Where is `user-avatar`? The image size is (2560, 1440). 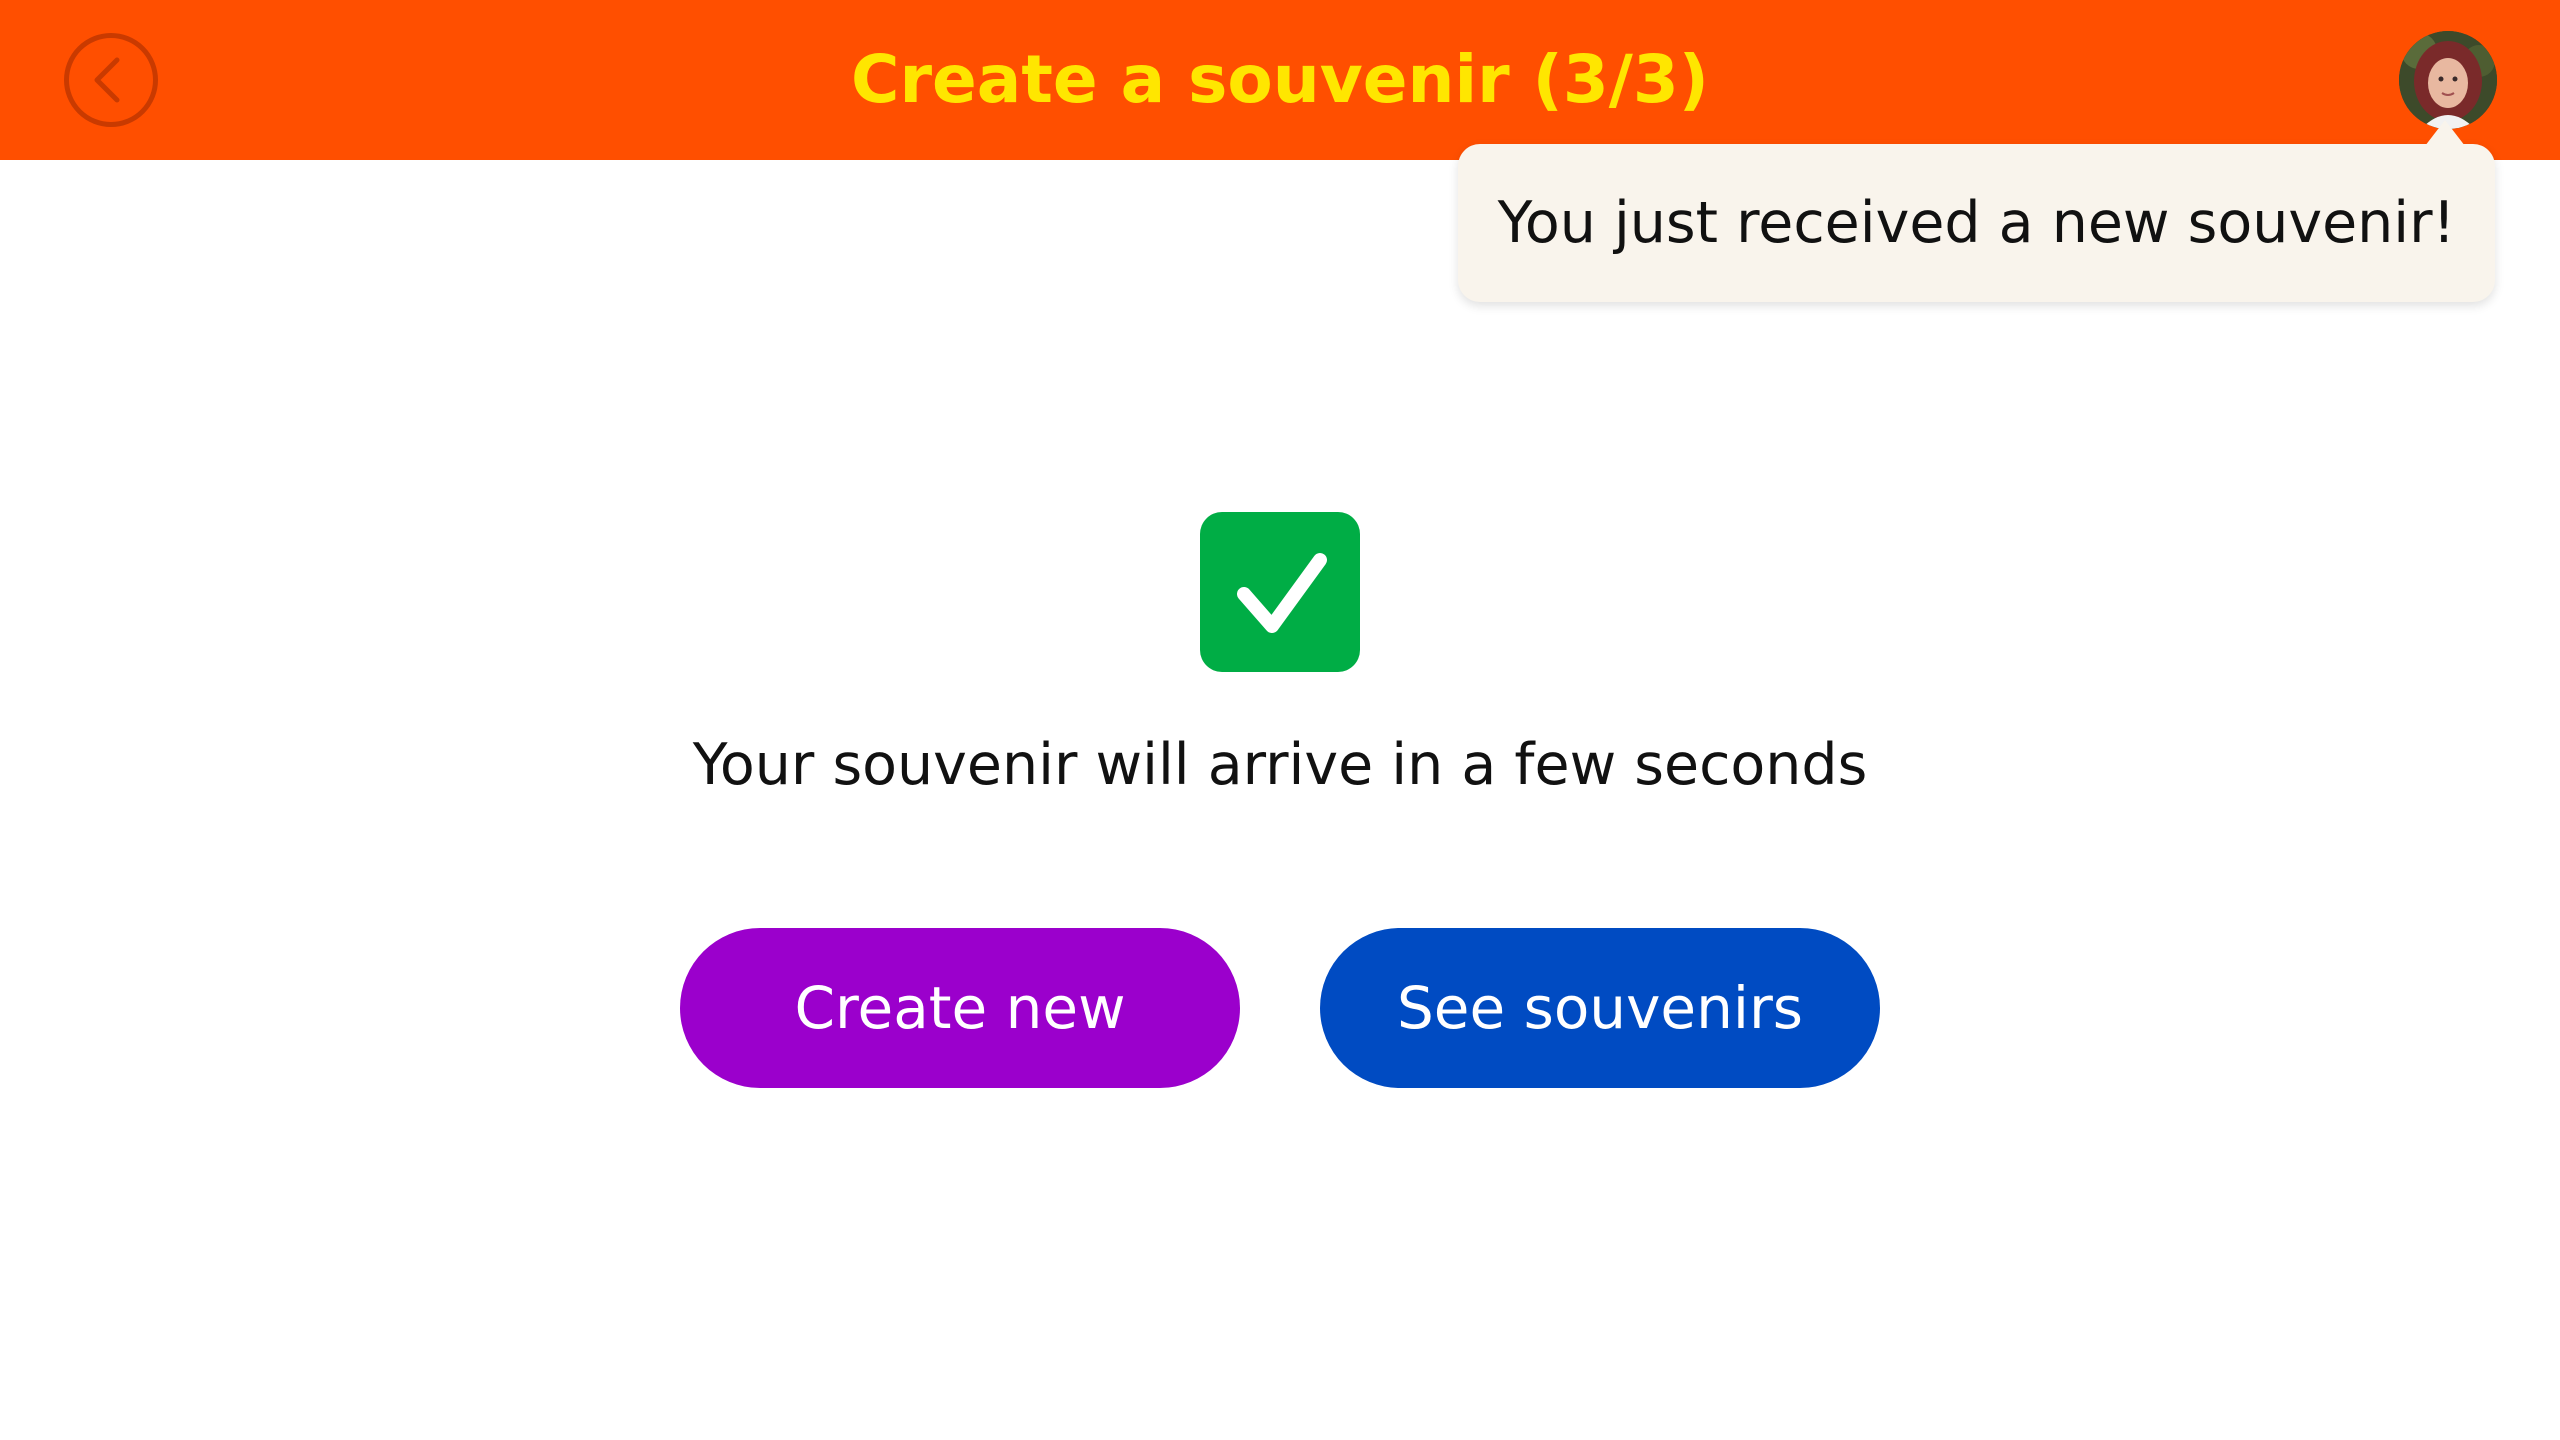
user-avatar is located at coordinates (2448, 80).